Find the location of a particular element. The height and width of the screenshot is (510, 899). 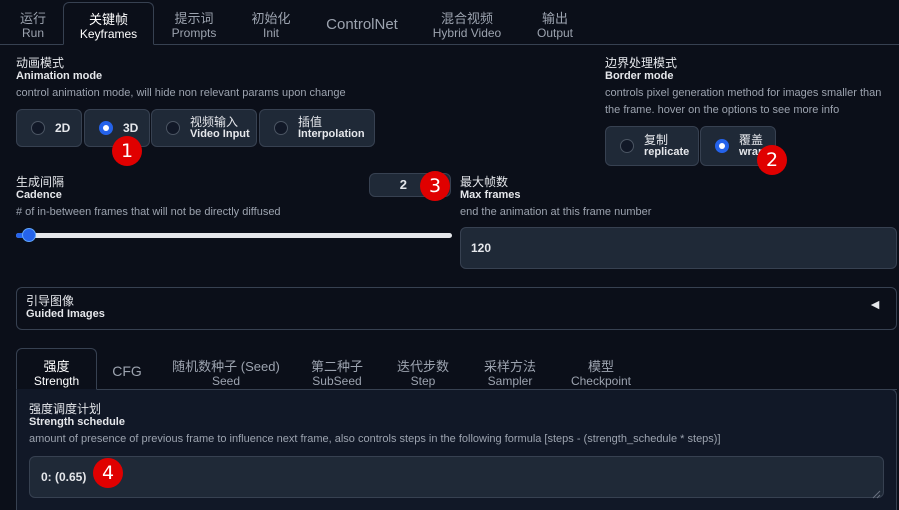

radio-replicate-label: 复制 replicate is located at coordinates (666, 146).